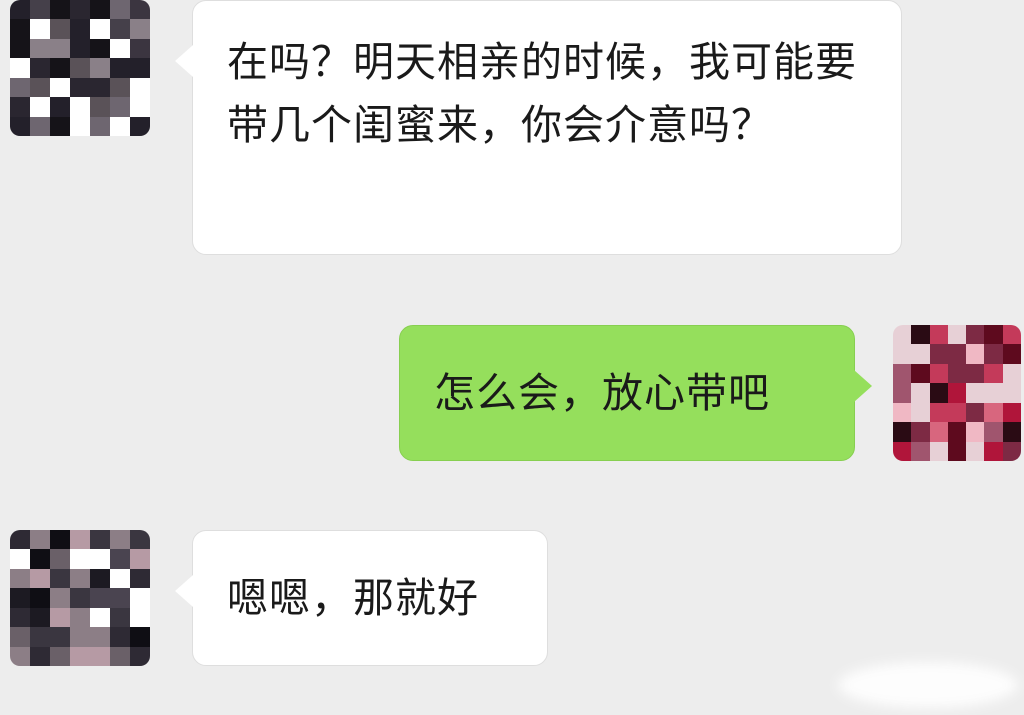 This screenshot has width=1024, height=715. I want to click on image-artifact, so click(928, 685).